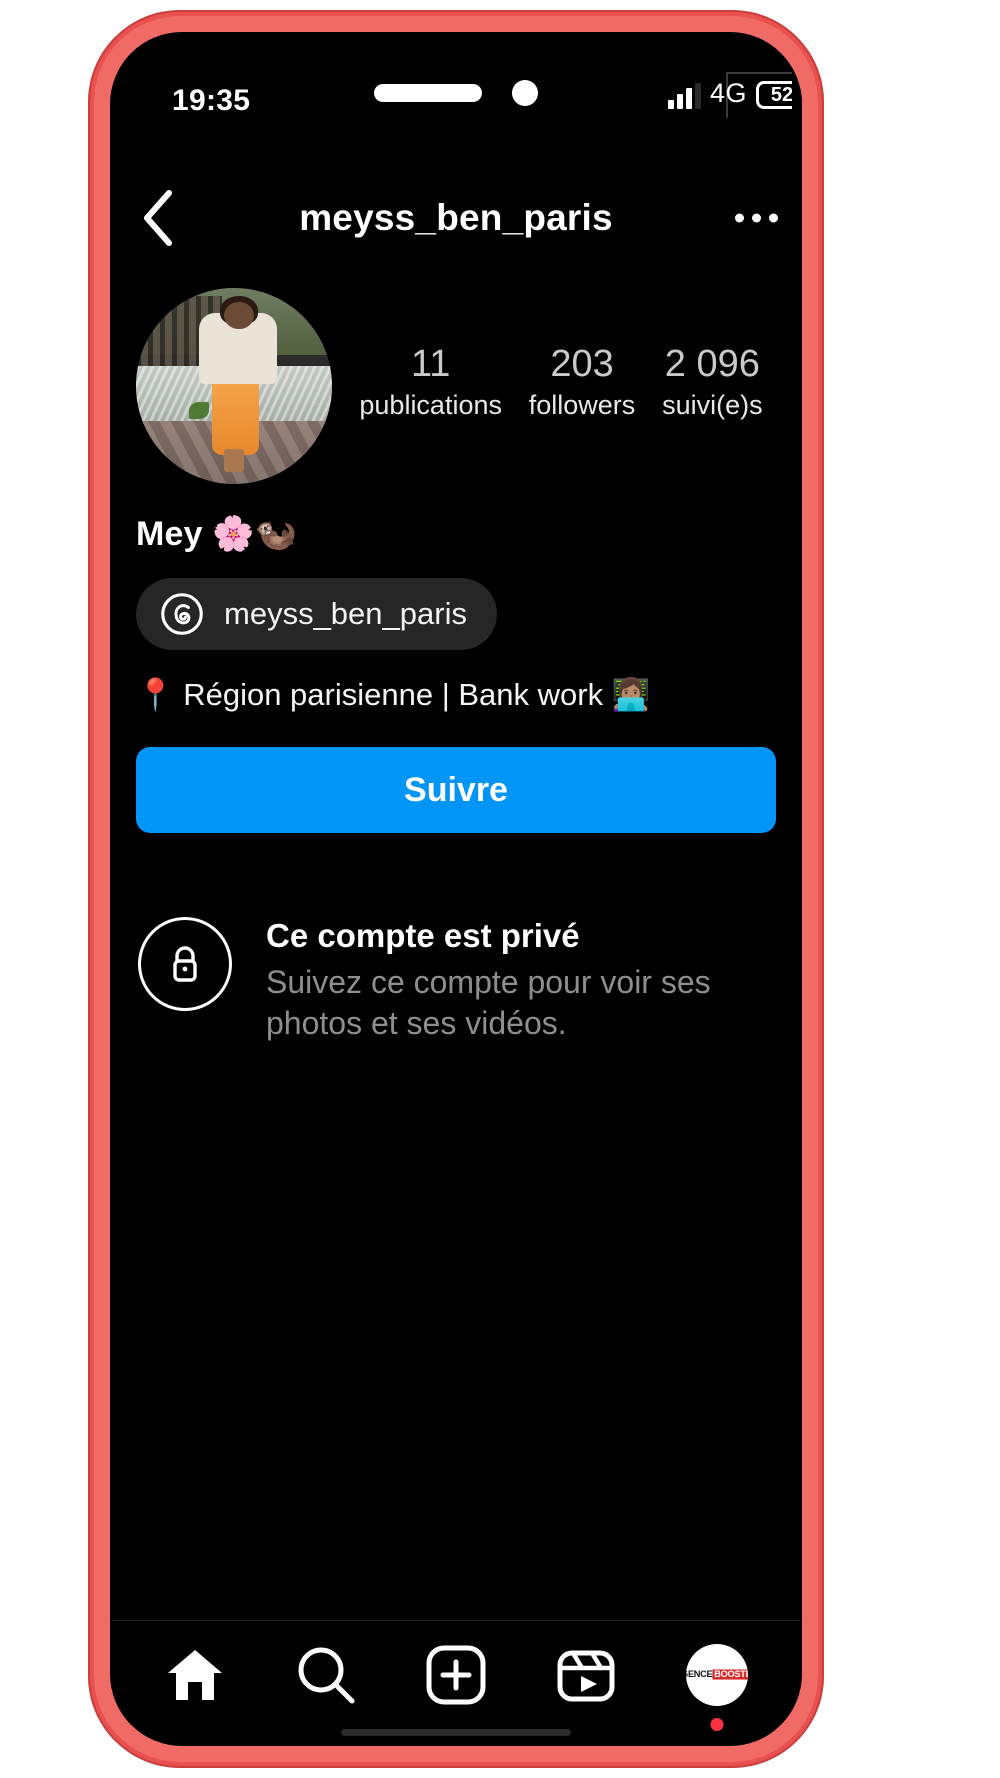  I want to click on profile-avatar-icon: AGENCEBOOSTER, so click(716, 1674).